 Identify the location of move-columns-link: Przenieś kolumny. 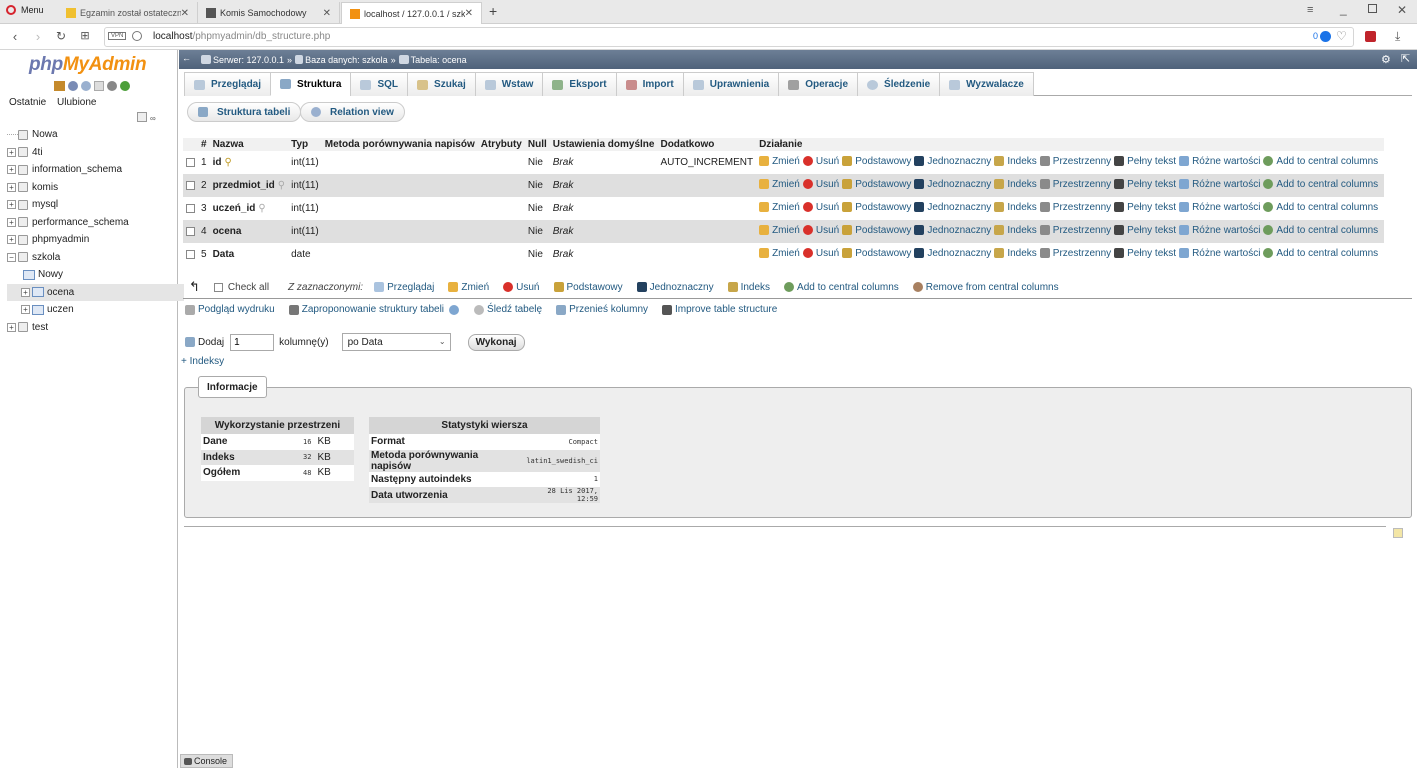
(602, 309).